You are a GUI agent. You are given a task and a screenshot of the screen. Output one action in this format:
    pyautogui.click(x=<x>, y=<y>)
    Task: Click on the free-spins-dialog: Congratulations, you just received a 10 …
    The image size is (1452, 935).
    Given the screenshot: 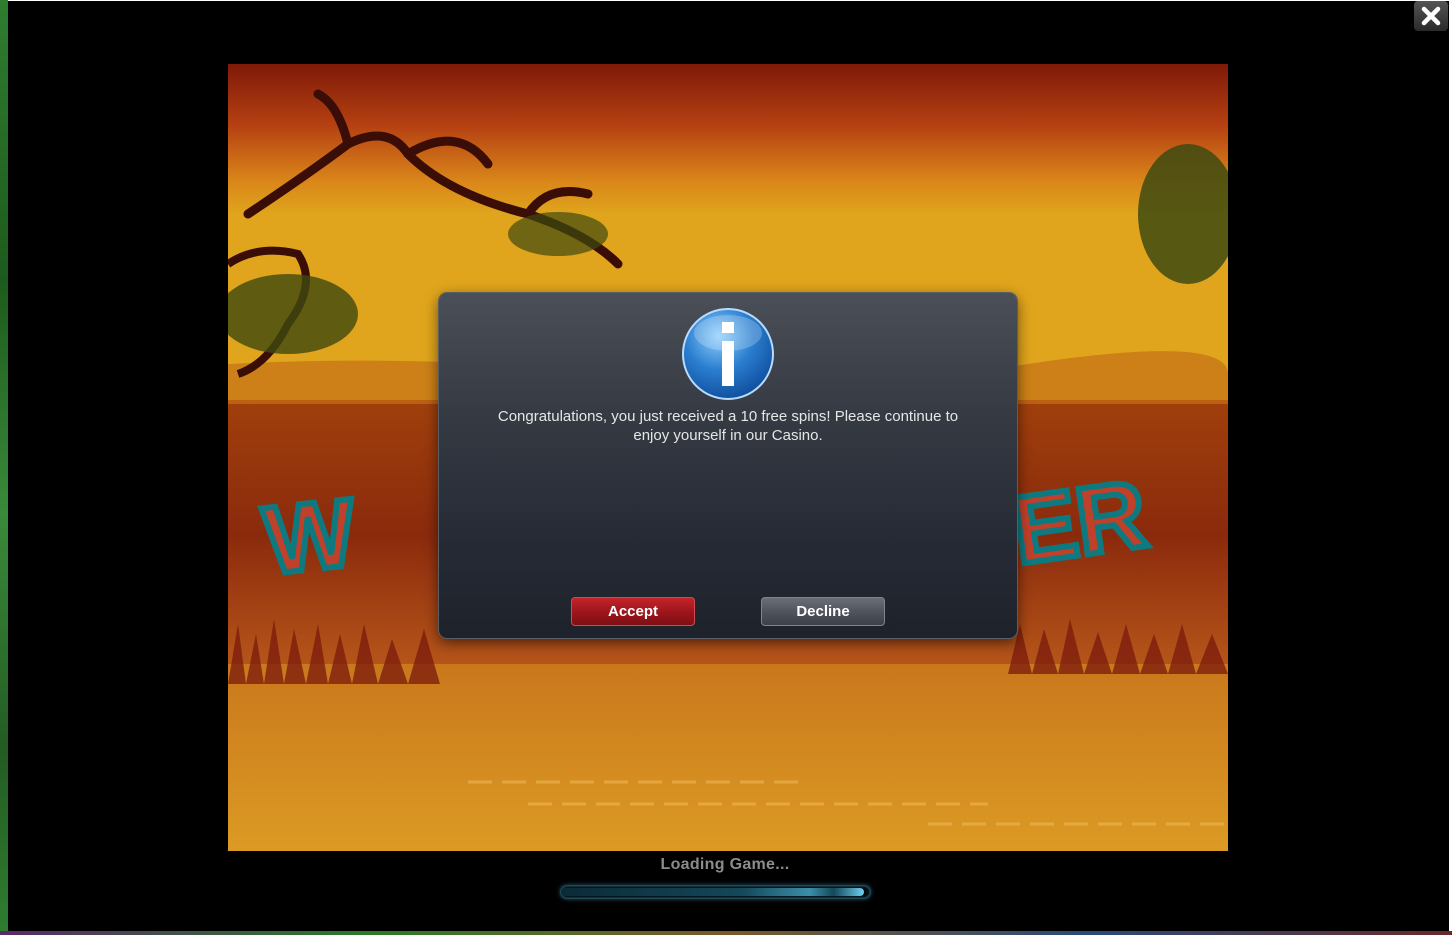 What is the action you would take?
    pyautogui.click(x=728, y=465)
    